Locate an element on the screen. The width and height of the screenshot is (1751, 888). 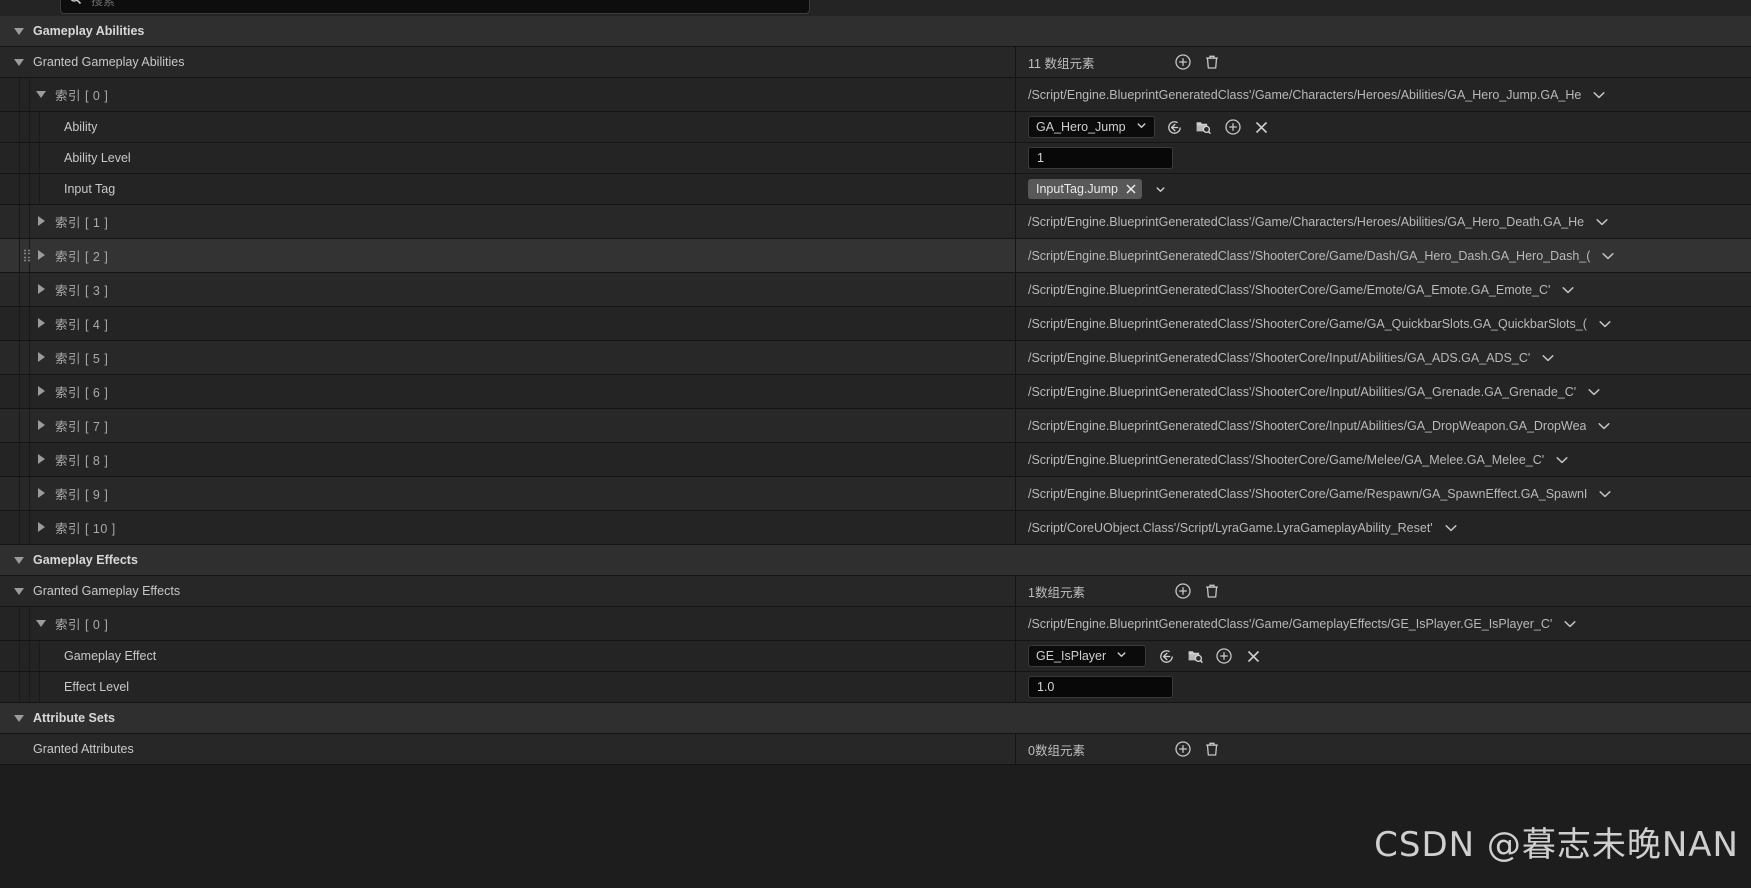
element-child-row: Ability Level 1 is located at coordinates (875, 158).